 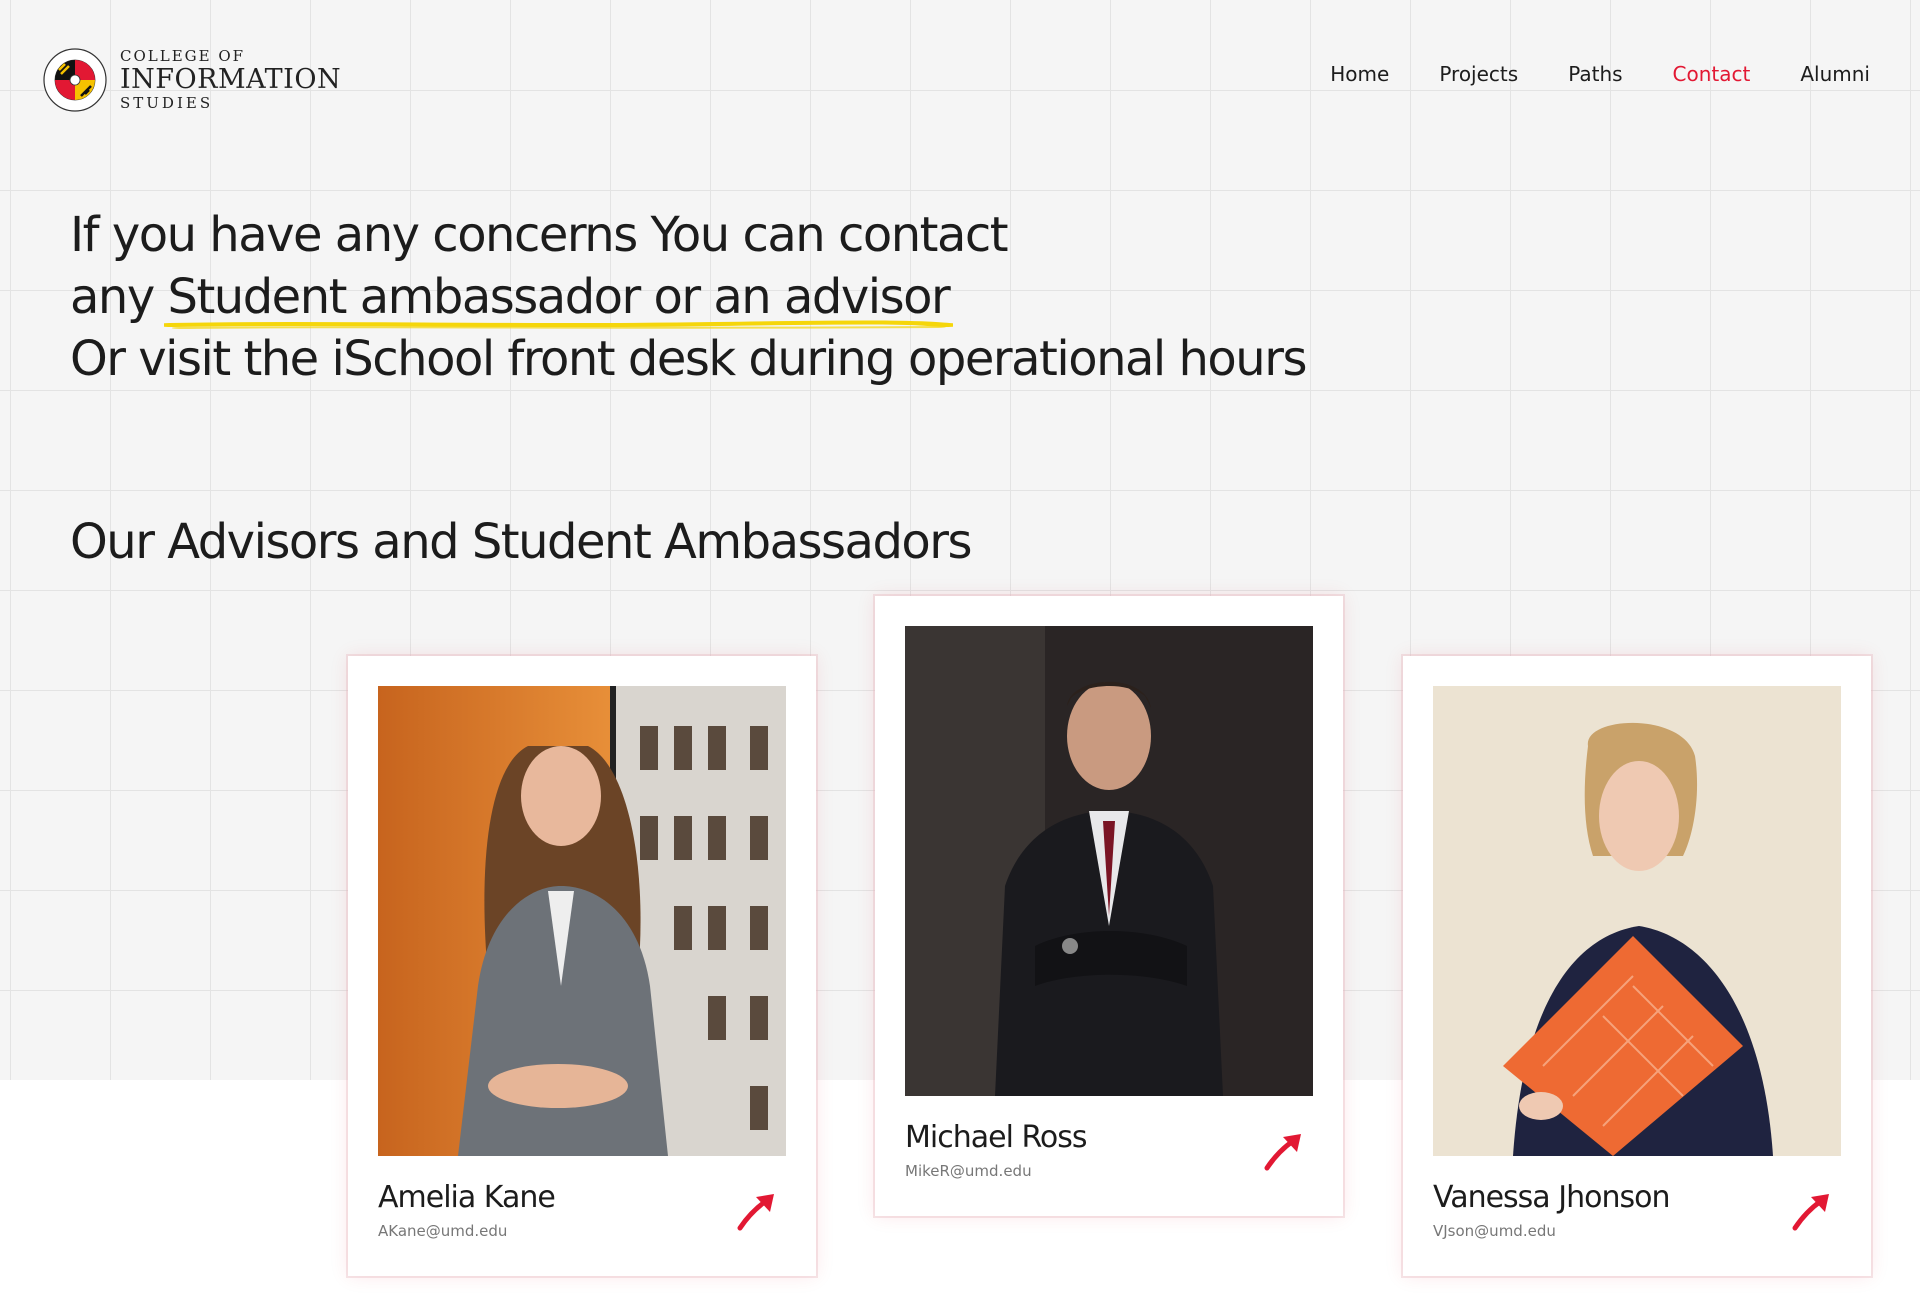 What do you see at coordinates (75, 80) in the screenshot?
I see `university-seal-icon` at bounding box center [75, 80].